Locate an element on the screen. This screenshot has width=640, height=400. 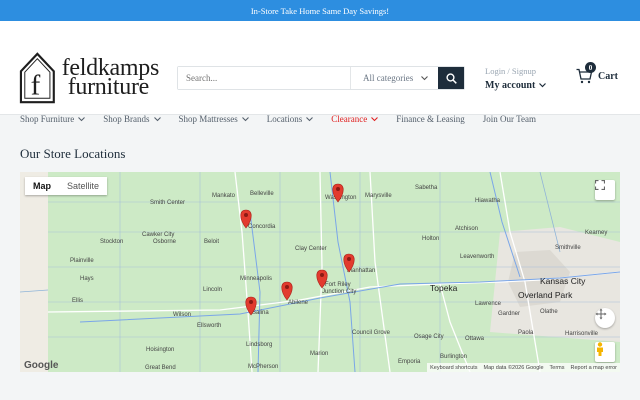
nav-shop-brands: Shop Brands is located at coordinates (132, 119).